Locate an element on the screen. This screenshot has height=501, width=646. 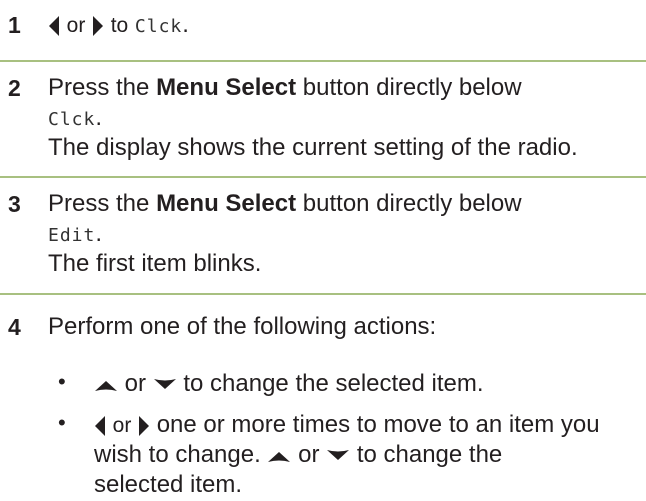
step-number: 4 is located at coordinates (14, 327).